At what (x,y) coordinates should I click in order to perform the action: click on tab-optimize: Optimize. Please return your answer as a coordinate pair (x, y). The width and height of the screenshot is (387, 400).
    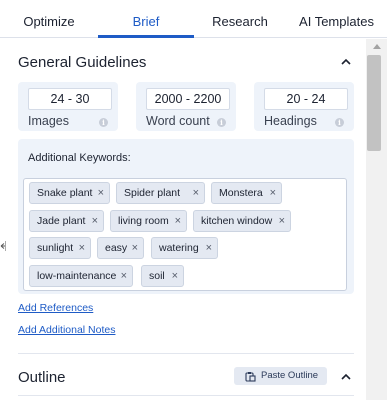
    Looking at the image, I should click on (49, 19).